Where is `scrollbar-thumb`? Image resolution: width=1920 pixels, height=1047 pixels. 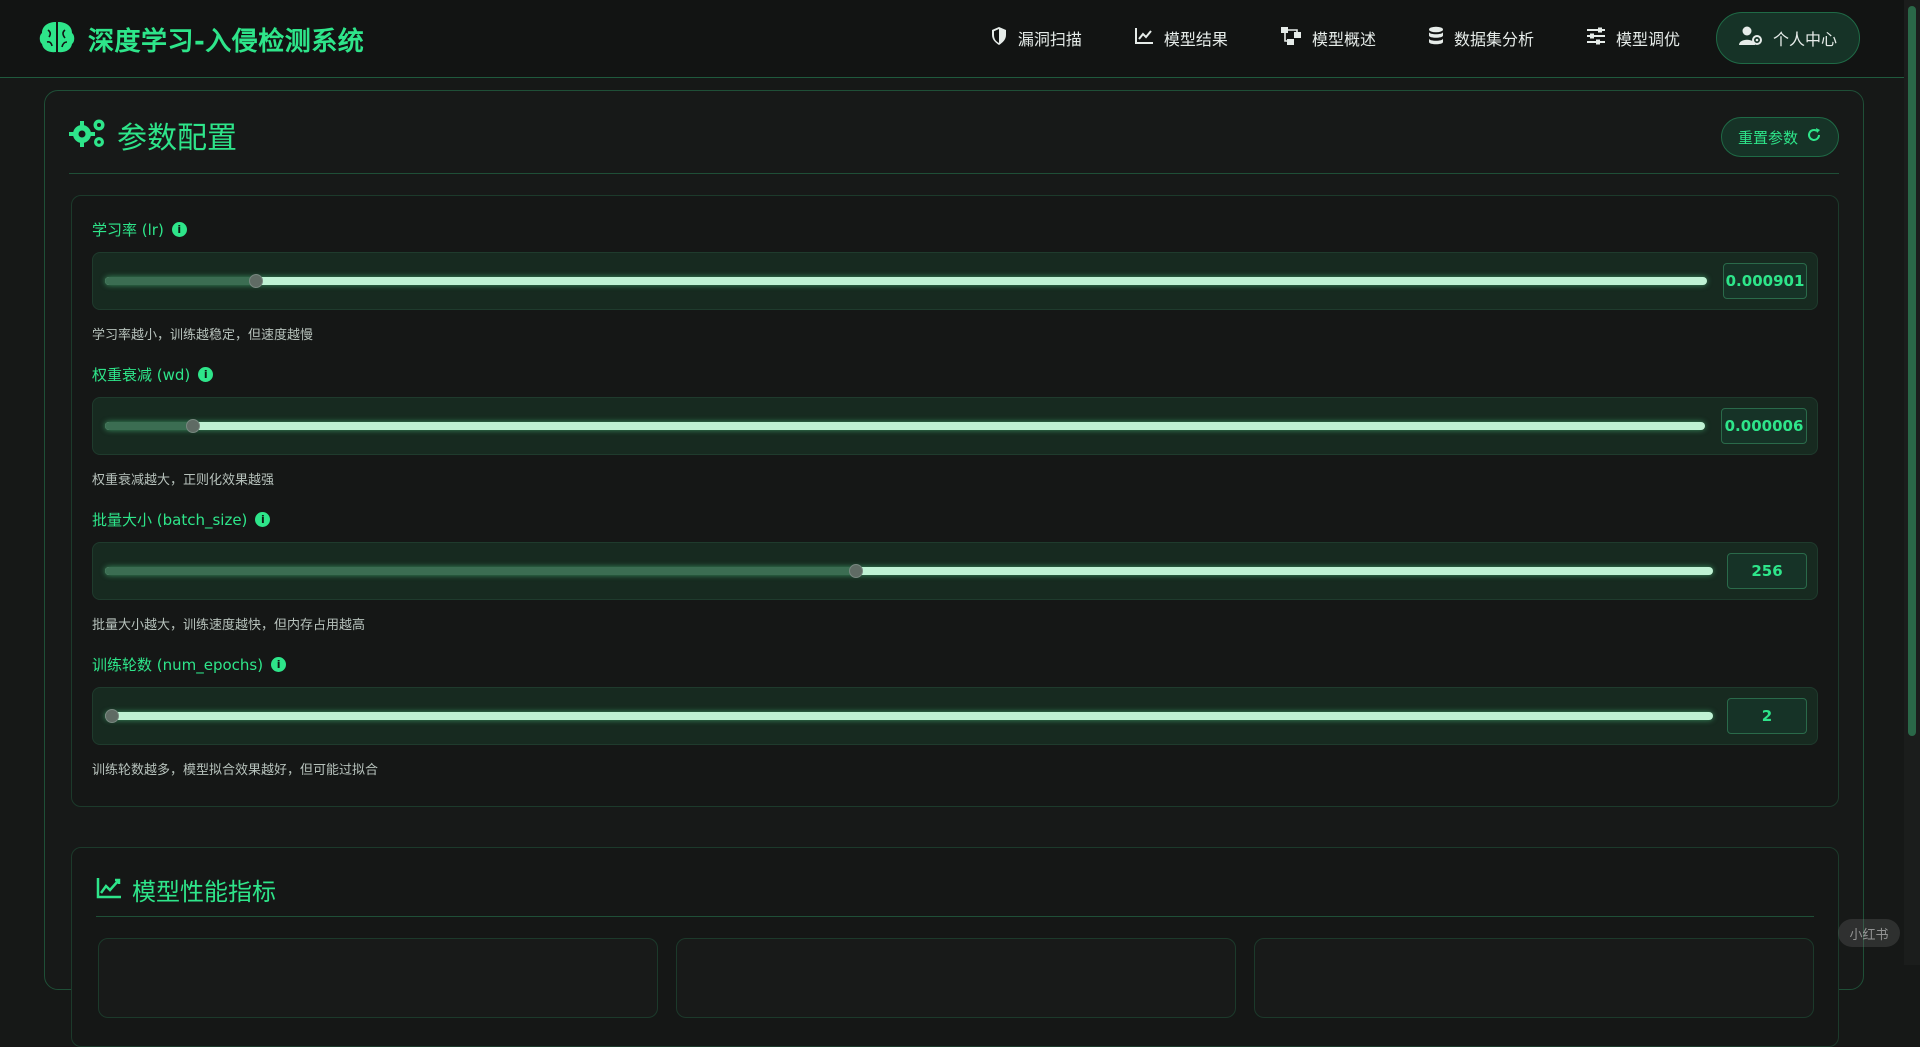 scrollbar-thumb is located at coordinates (1912, 371).